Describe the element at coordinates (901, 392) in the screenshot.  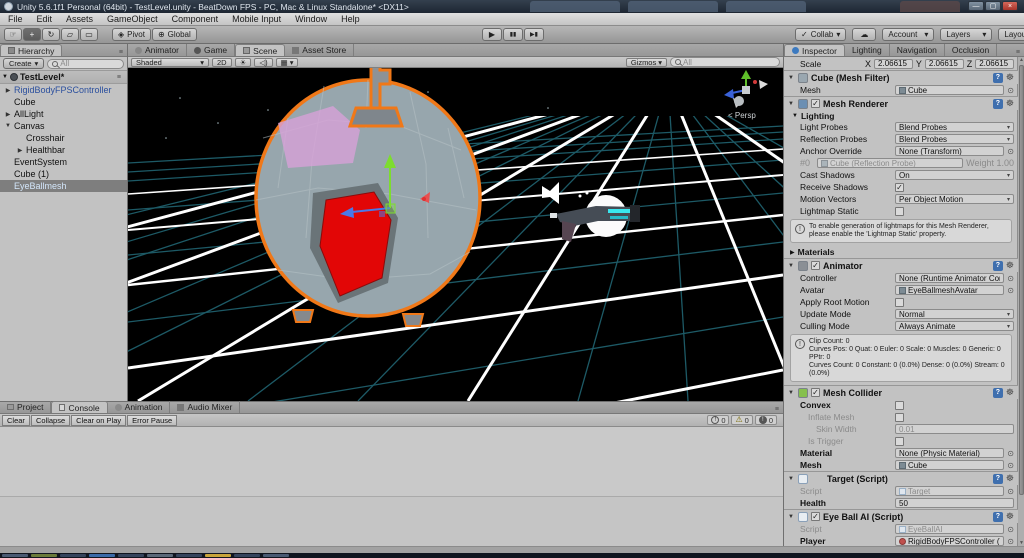
I see `component-header-mesh-collider: ▼ ✓ Mesh Collider ? ☸` at that location.